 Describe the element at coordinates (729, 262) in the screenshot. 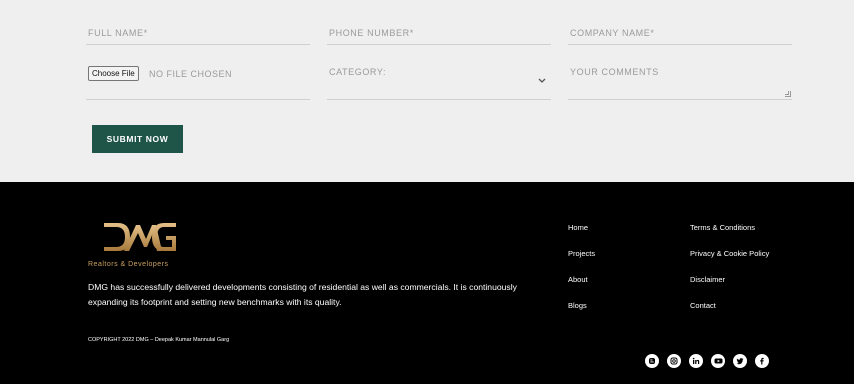

I see `footer-link-privacy: Privacy & Cookie Policy` at that location.